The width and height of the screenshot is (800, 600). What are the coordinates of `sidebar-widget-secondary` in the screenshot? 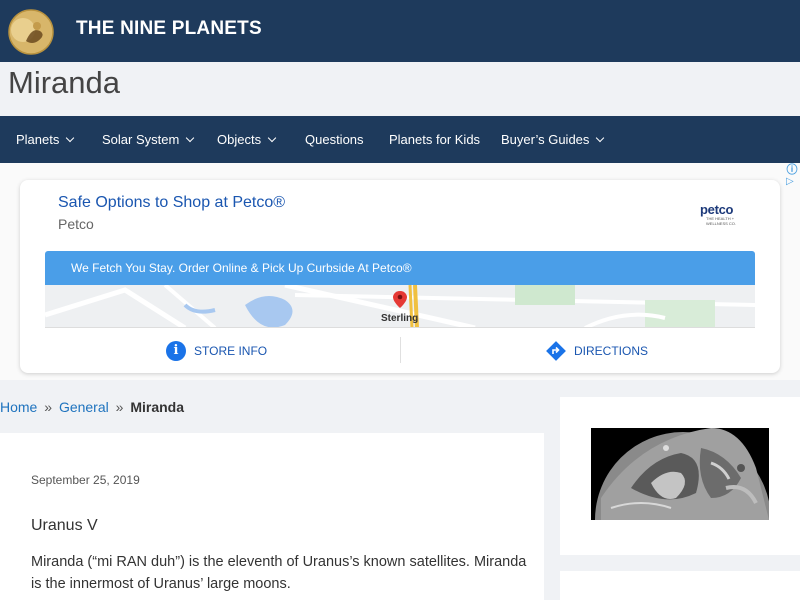 It's located at (680, 585).